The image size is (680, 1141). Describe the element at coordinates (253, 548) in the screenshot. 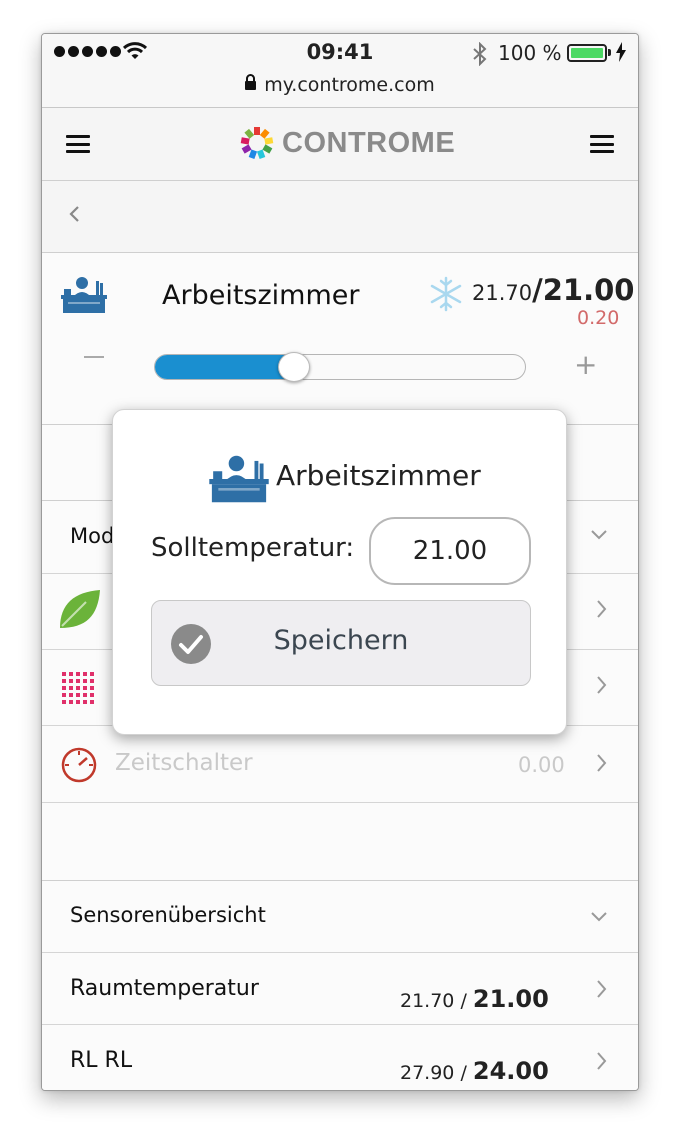

I see `setpoint-label: Solltemperatur:` at that location.